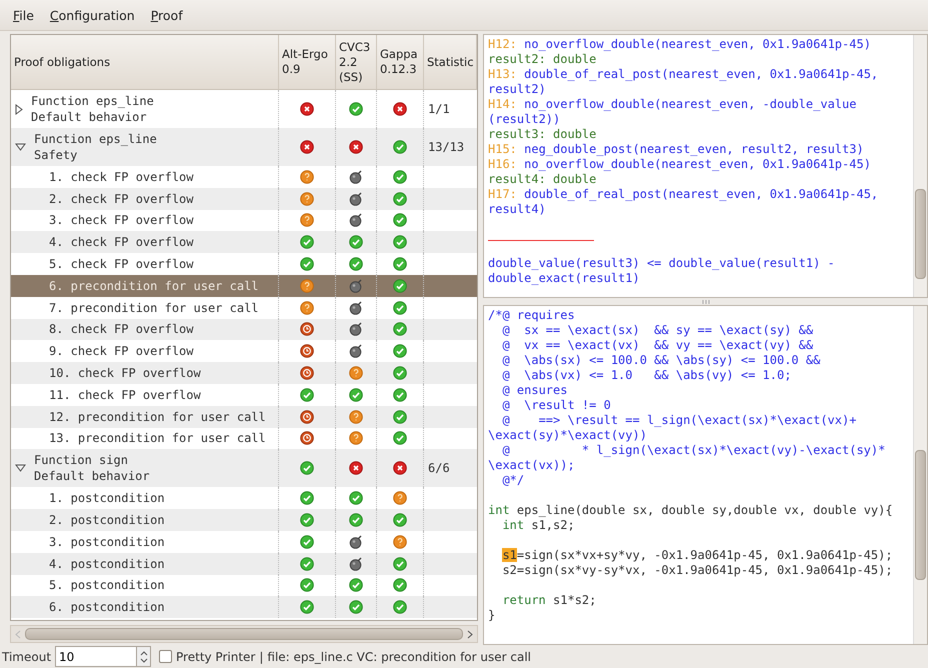  I want to click on tree-item-label: Function eps_line Default behavior, so click(92, 109).